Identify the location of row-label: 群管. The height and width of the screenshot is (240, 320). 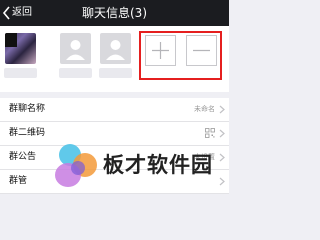
(18, 181).